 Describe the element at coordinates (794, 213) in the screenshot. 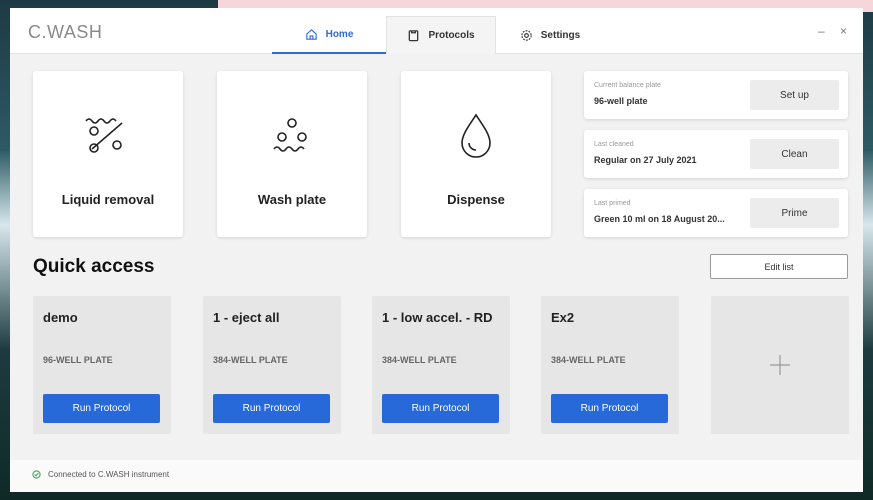

I see `prime-button: Prime` at that location.